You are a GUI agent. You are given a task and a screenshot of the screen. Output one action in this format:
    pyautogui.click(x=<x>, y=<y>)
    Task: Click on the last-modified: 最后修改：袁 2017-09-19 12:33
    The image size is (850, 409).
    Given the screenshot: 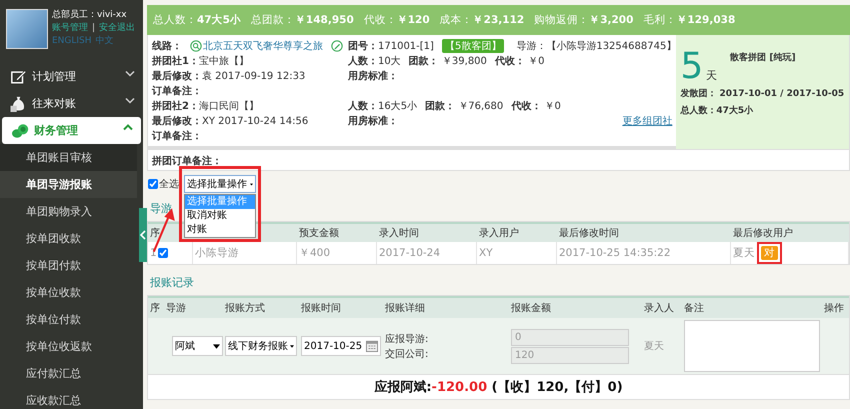 What is the action you would take?
    pyautogui.click(x=229, y=76)
    